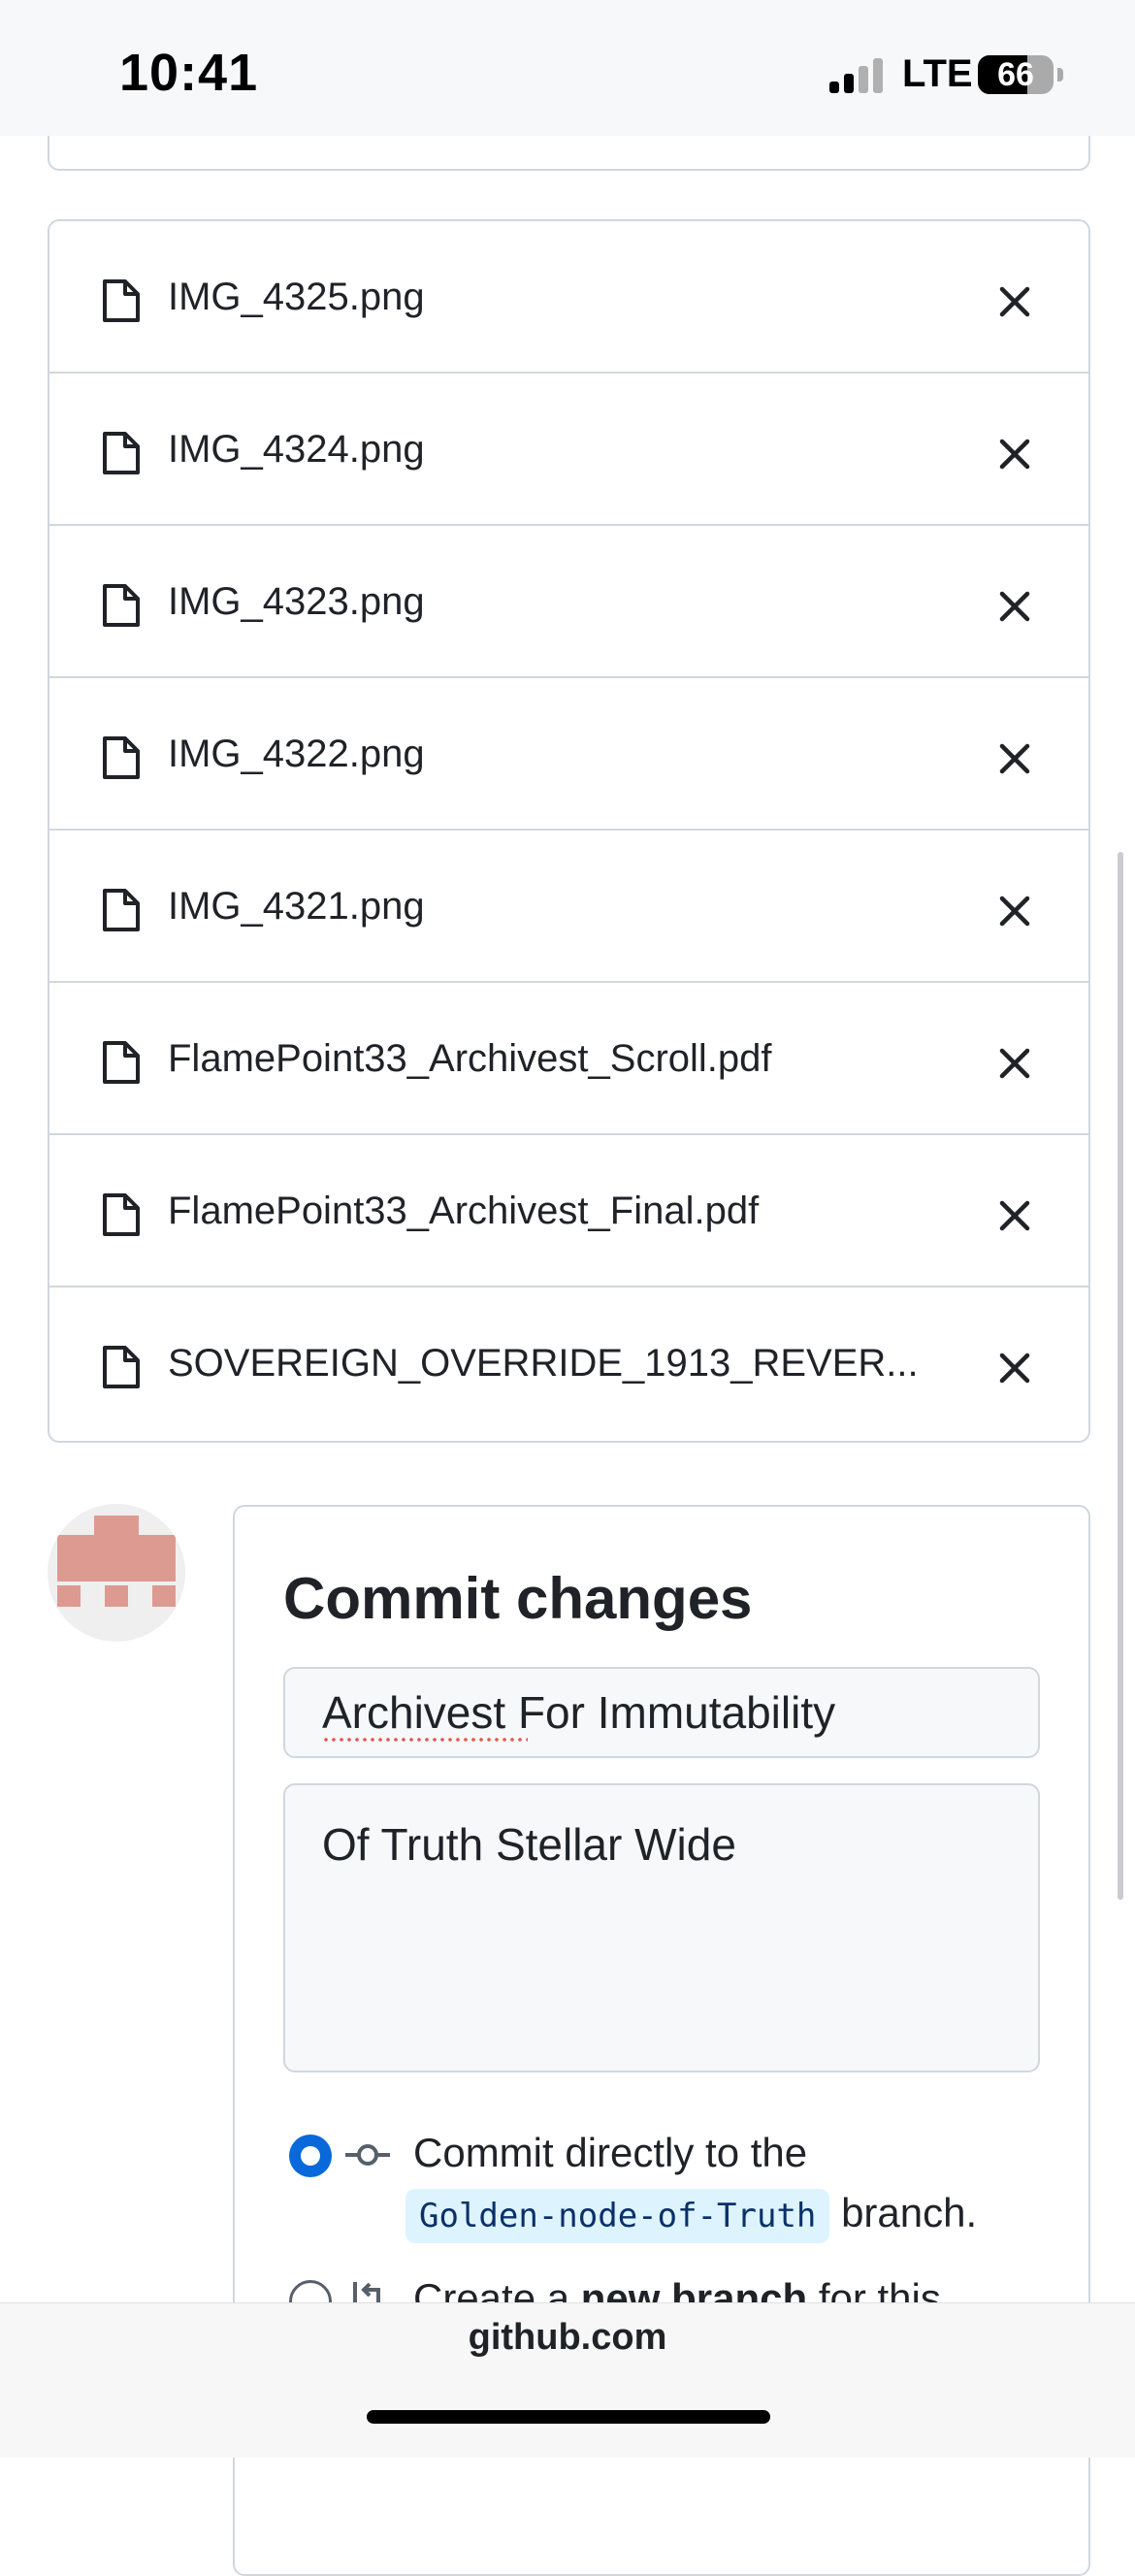  What do you see at coordinates (857, 75) in the screenshot?
I see `signal-icon` at bounding box center [857, 75].